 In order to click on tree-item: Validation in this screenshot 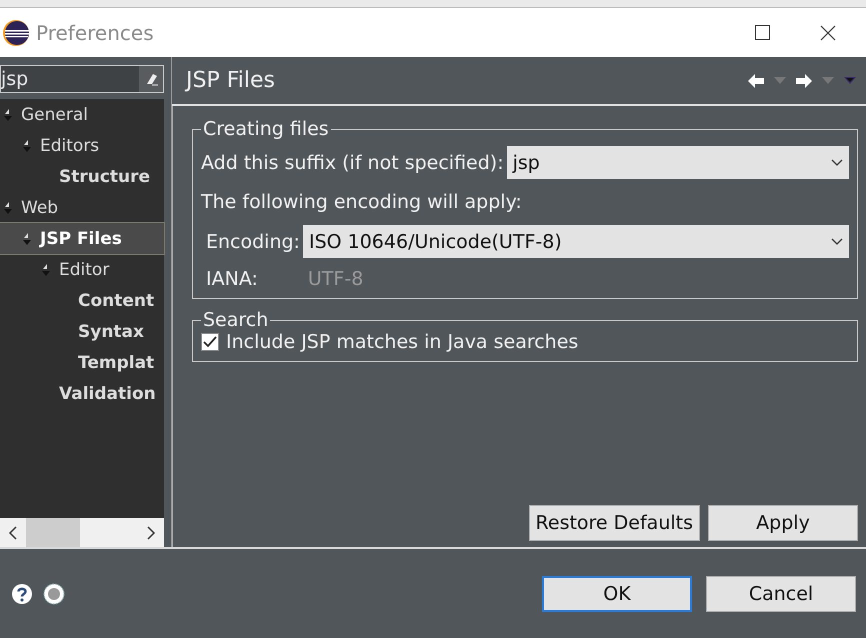, I will do `click(82, 393)`.